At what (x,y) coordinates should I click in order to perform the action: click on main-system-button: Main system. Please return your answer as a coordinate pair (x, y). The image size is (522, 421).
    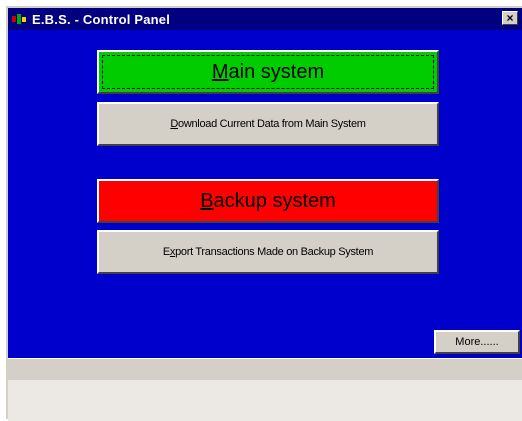
    Looking at the image, I should click on (268, 72).